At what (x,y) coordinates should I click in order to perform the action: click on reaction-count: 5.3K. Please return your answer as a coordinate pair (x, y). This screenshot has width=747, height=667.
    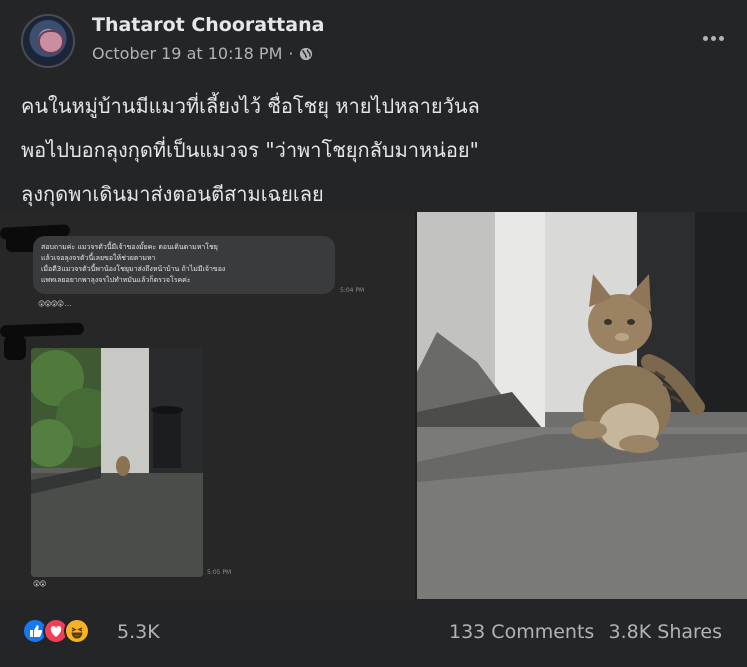
    Looking at the image, I should click on (138, 632).